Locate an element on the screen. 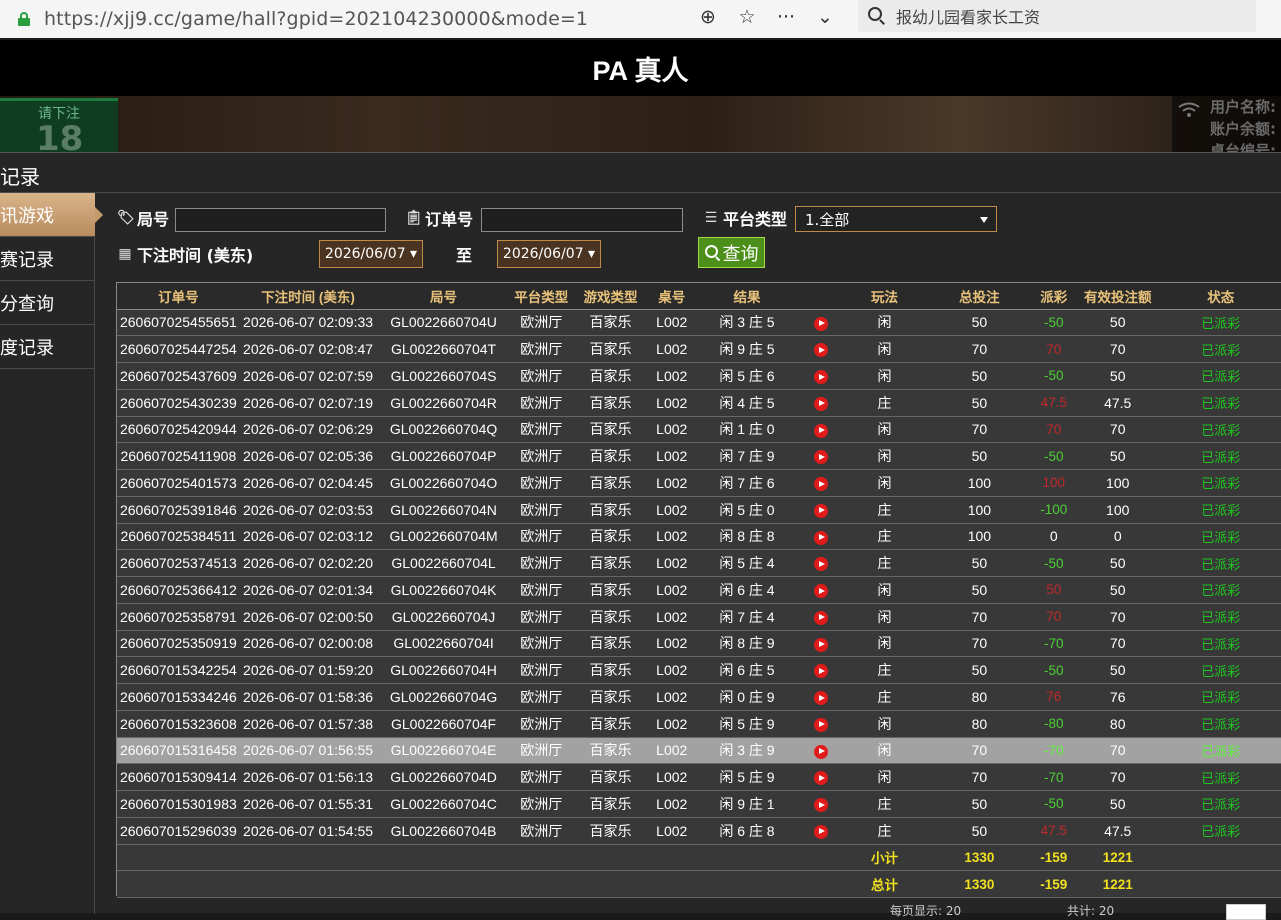  round-number-input is located at coordinates (280, 220).